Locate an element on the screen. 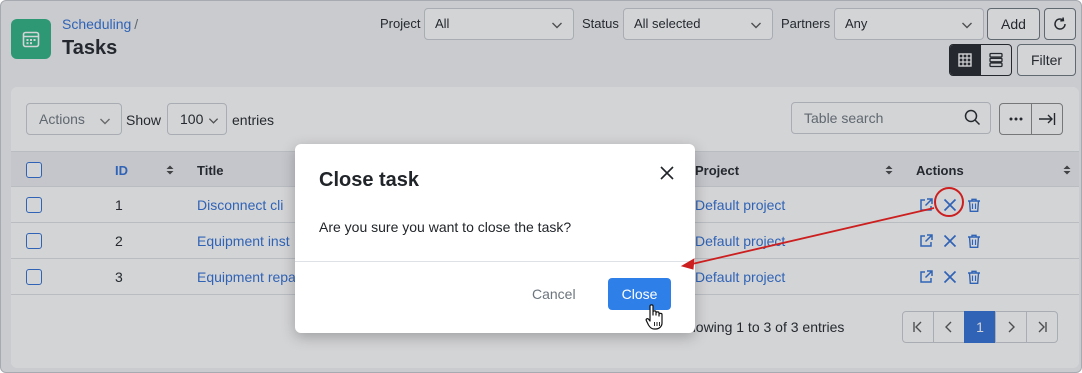  cancel-button: Cancel is located at coordinates (554, 294).